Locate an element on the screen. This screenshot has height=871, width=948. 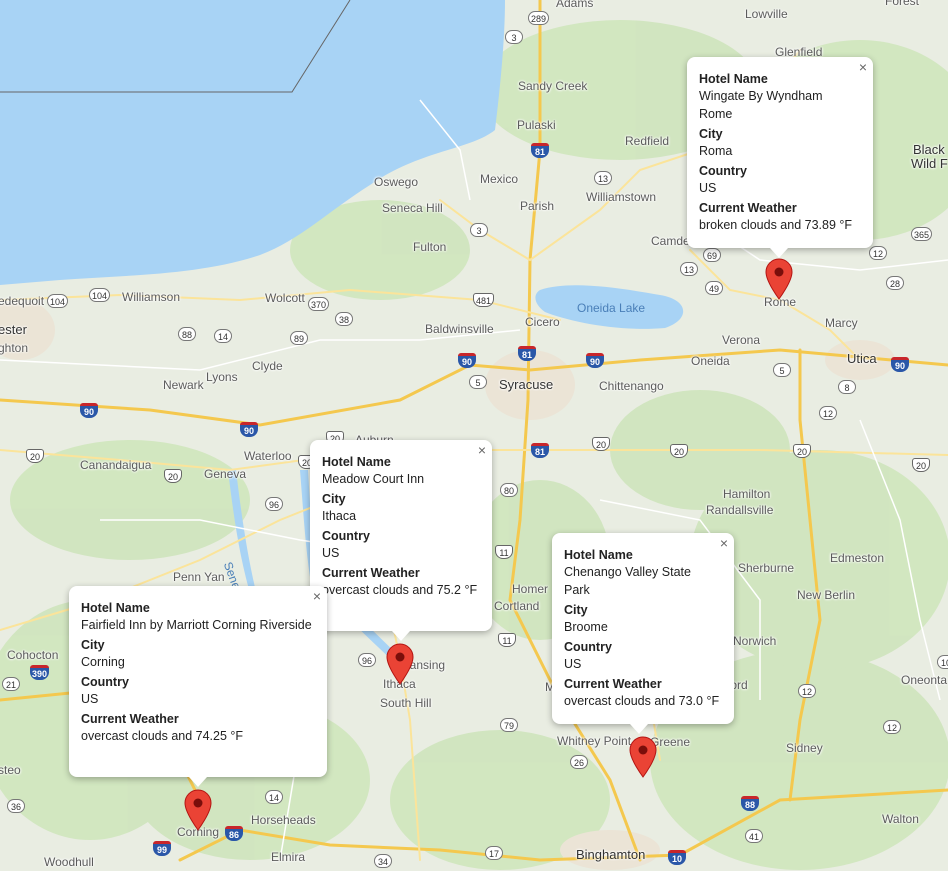
route-shield: 96 is located at coordinates (367, 660).